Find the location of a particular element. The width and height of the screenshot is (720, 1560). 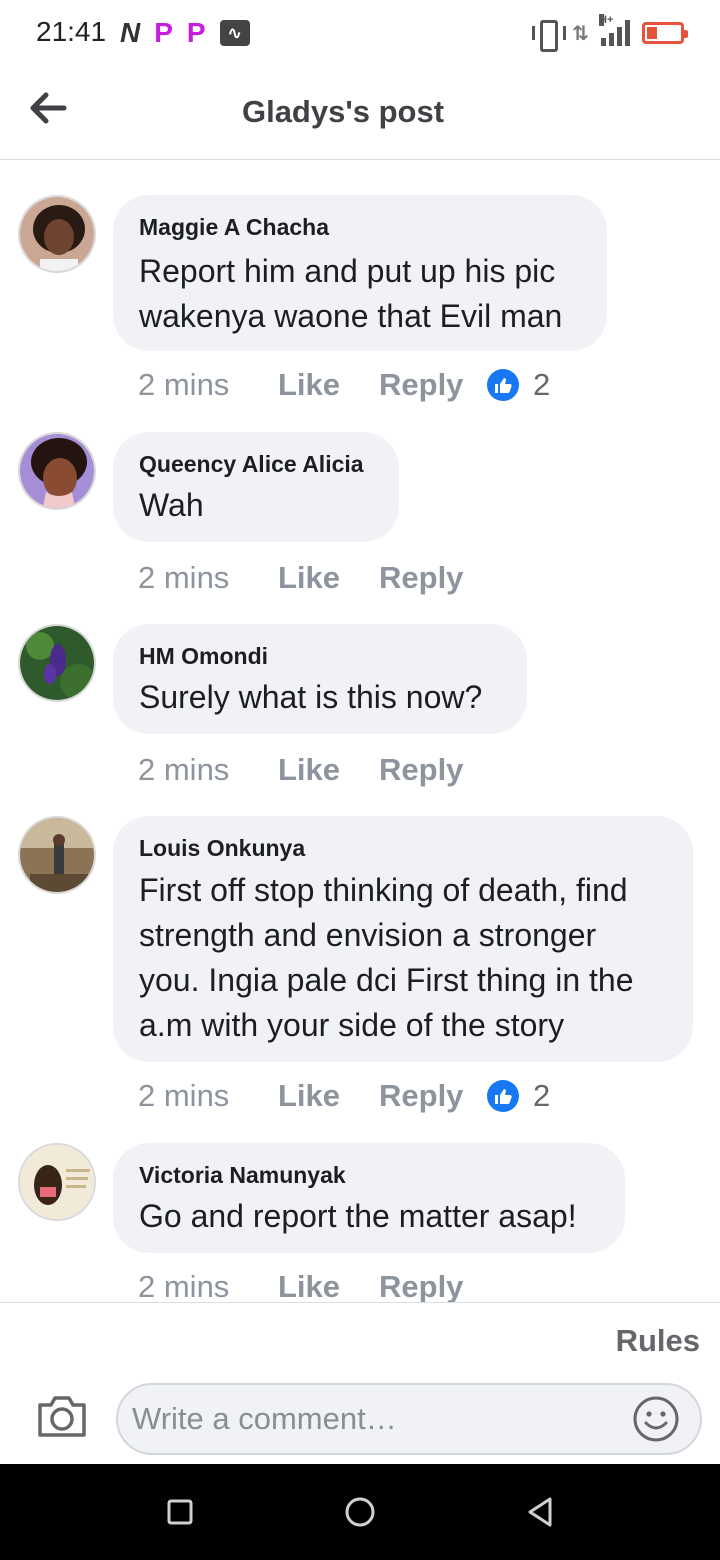

signal-icon: H+ is located at coordinates (614, 30).